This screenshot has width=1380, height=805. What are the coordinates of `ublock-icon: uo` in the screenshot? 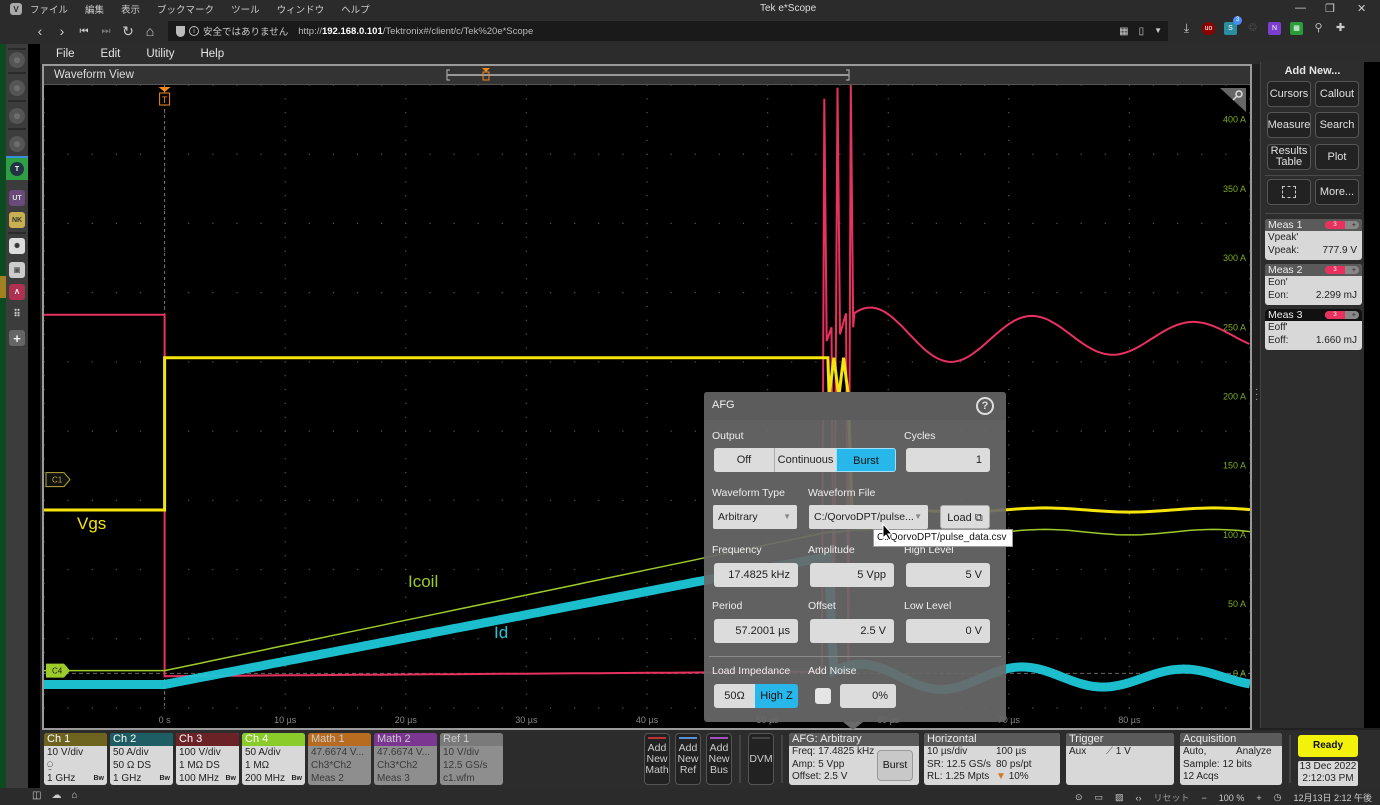 It's located at (1208, 28).